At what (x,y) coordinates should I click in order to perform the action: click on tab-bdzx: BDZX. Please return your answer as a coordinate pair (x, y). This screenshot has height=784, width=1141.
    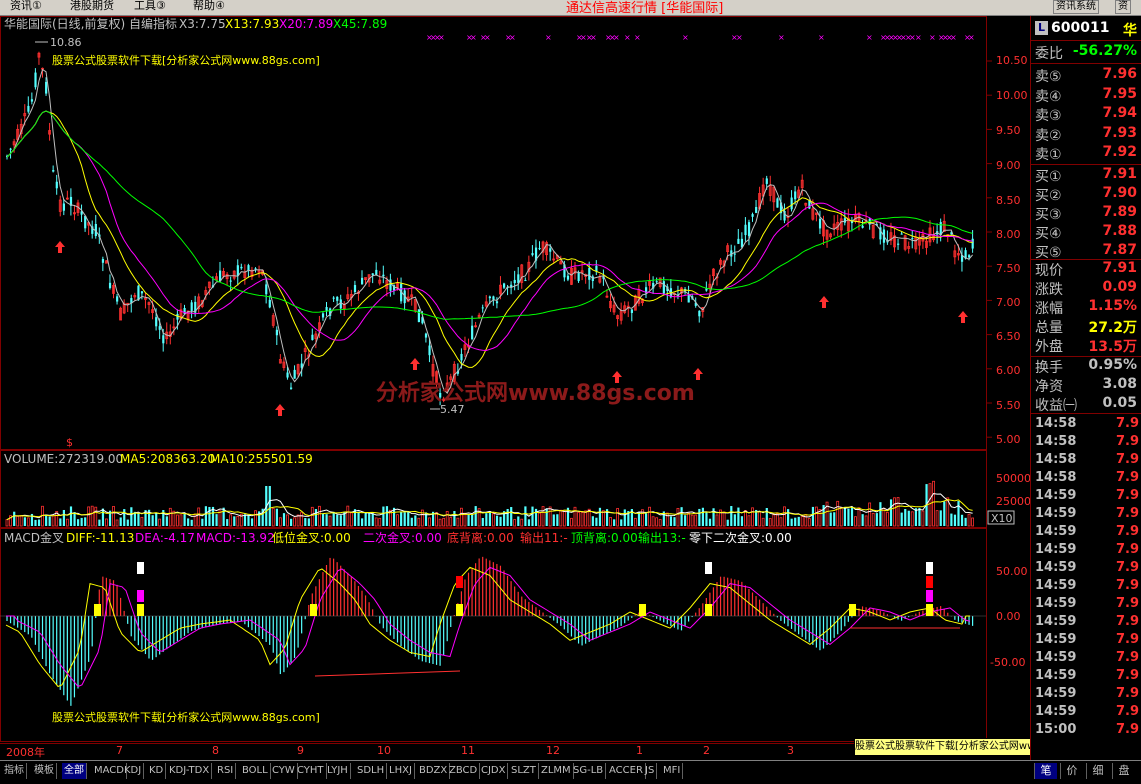
    Looking at the image, I should click on (434, 771).